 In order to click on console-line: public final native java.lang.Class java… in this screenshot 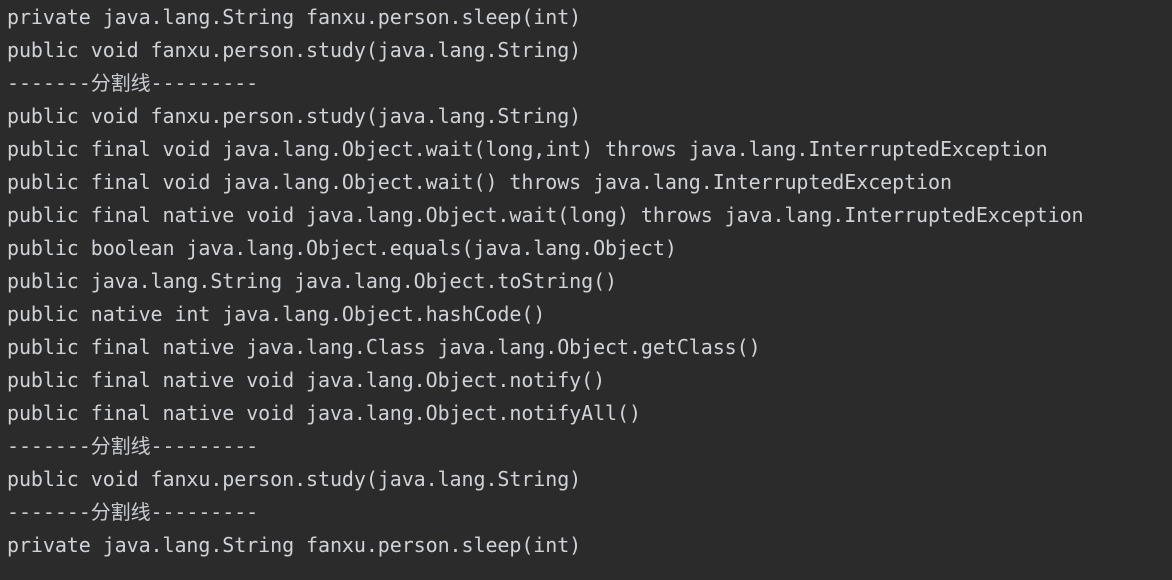, I will do `click(384, 347)`.